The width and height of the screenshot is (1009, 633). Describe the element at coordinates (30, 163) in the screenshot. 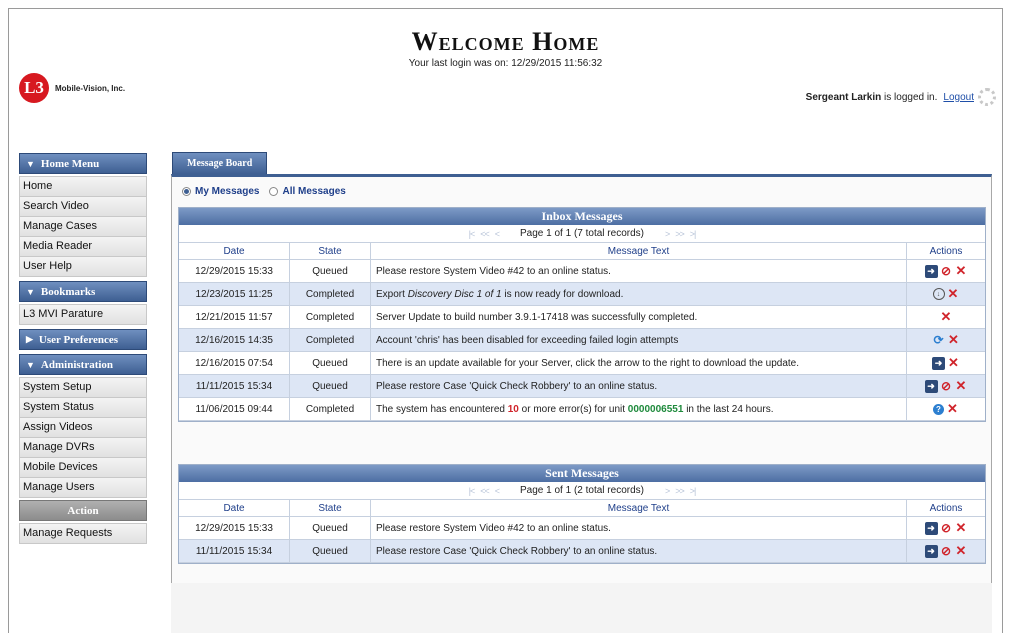

I see `collapse-arrow-icon: ▼` at that location.